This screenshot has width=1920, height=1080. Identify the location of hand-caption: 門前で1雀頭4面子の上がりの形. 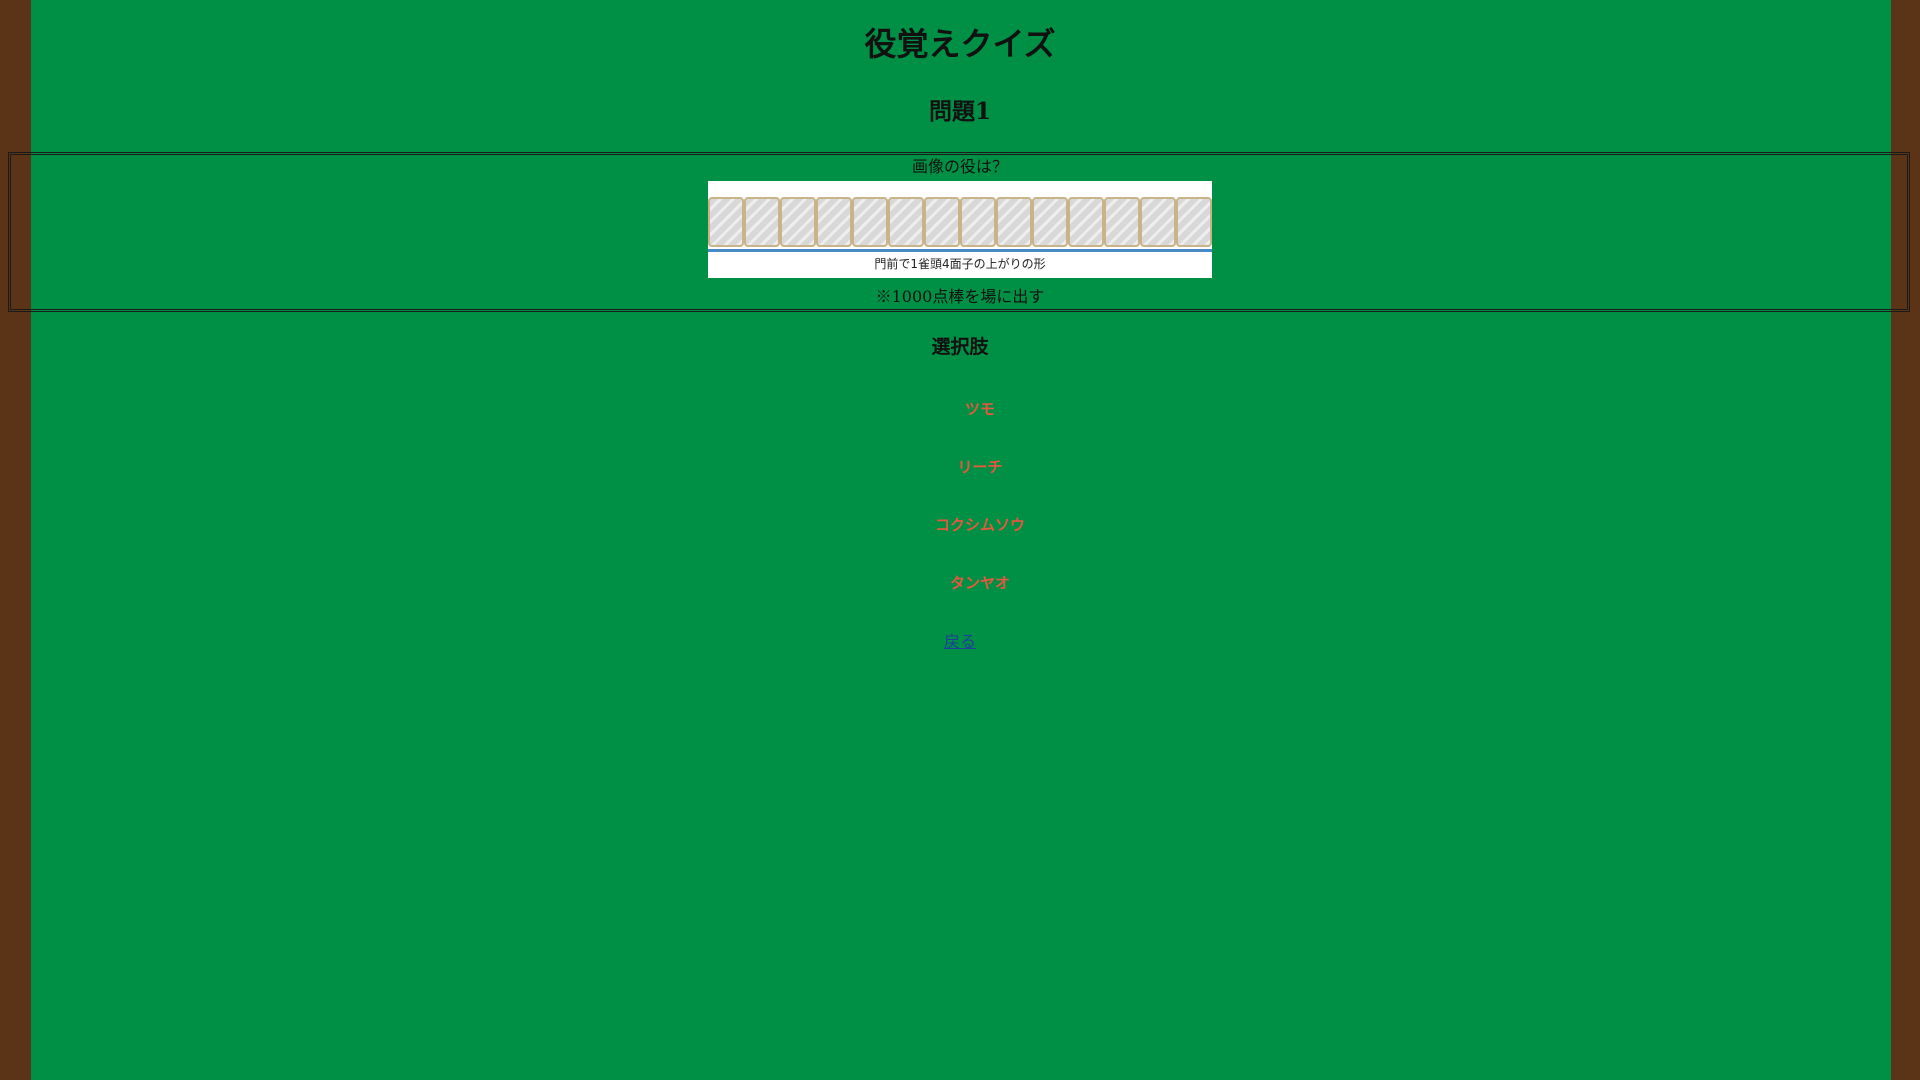
(960, 264).